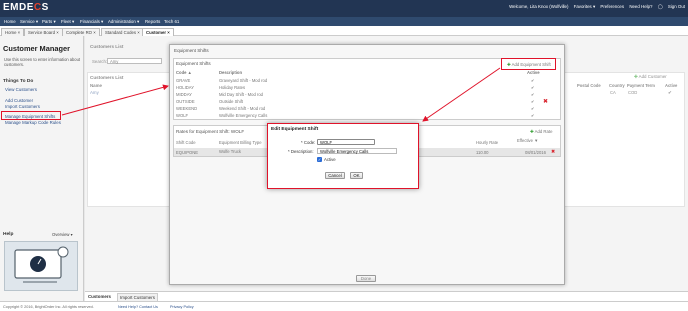 This screenshot has height=311, width=688. Describe the element at coordinates (356, 175) in the screenshot. I see `ok-button: OK` at that location.